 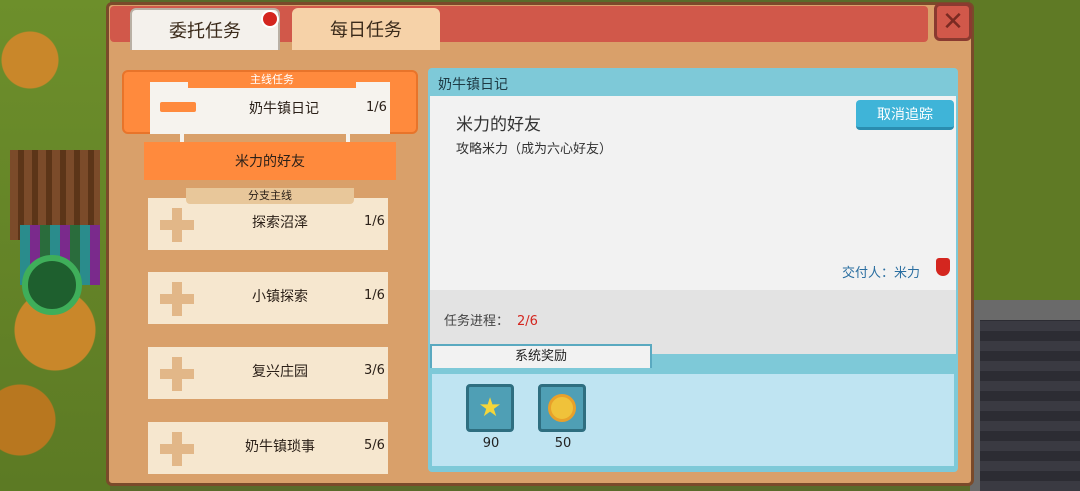 I want to click on tab-label: 委托任务, so click(x=205, y=31).